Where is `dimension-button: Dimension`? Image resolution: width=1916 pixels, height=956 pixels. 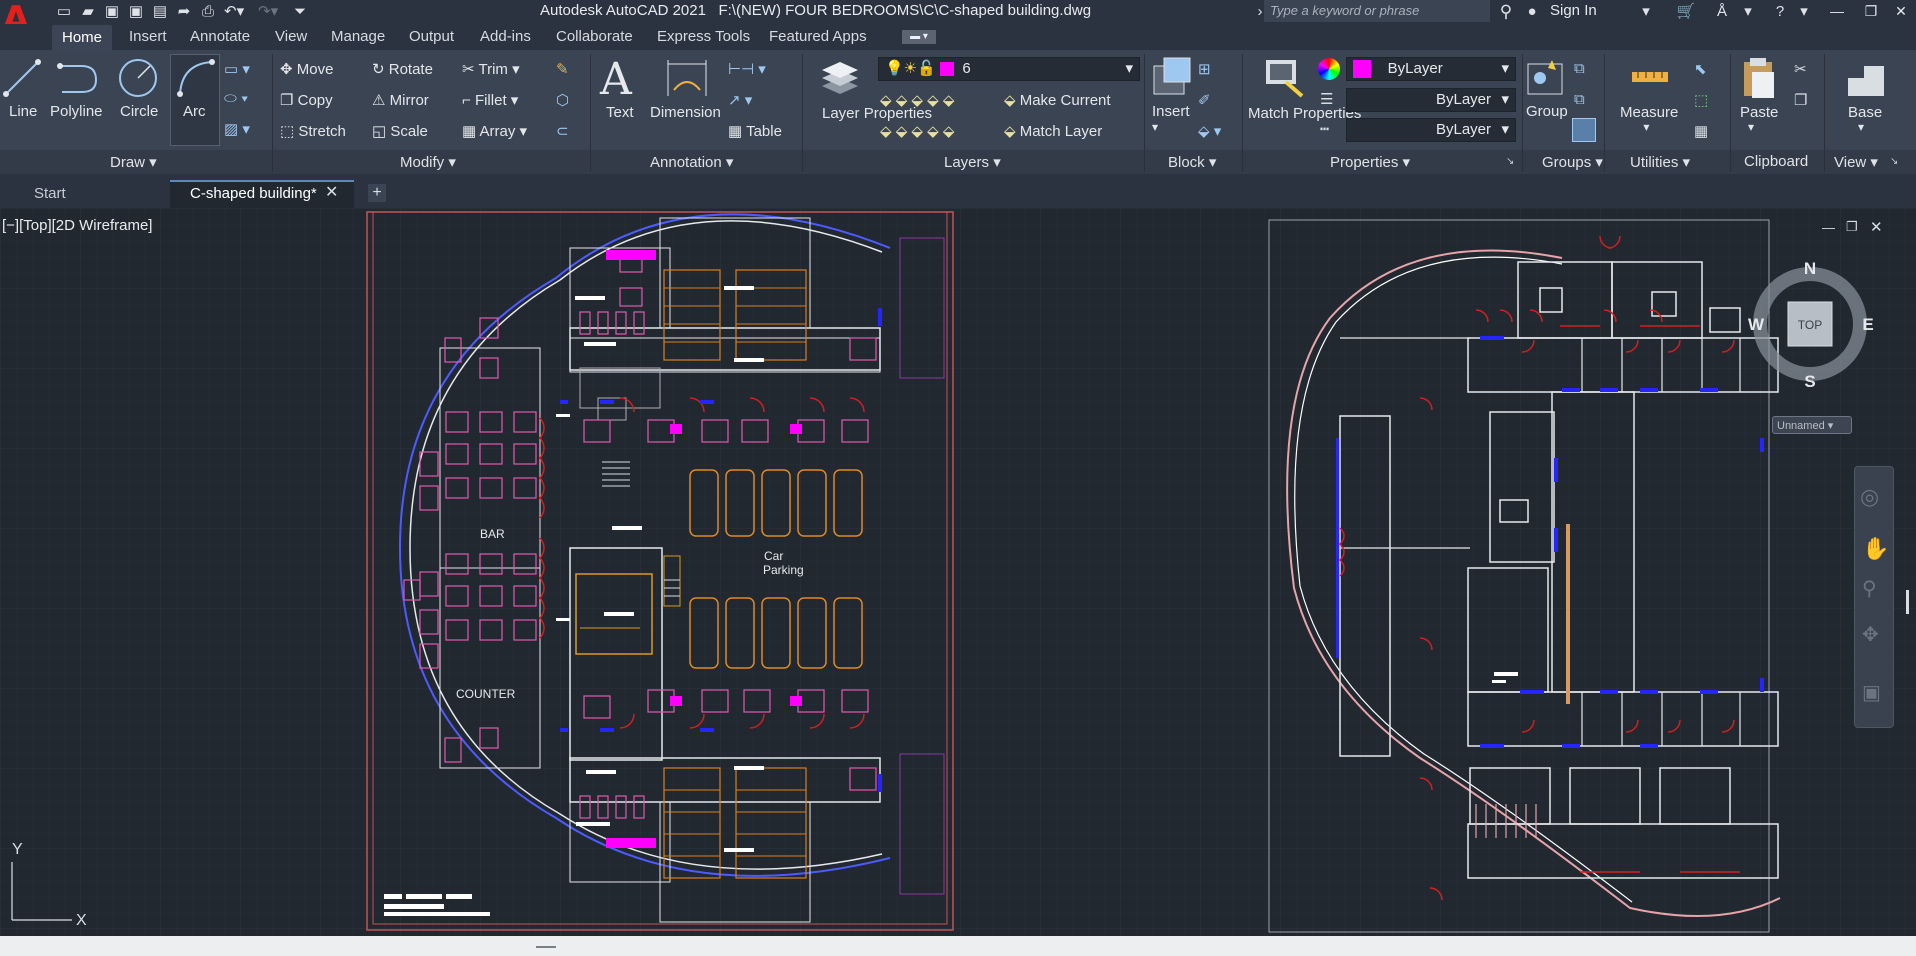 dimension-button: Dimension is located at coordinates (685, 112).